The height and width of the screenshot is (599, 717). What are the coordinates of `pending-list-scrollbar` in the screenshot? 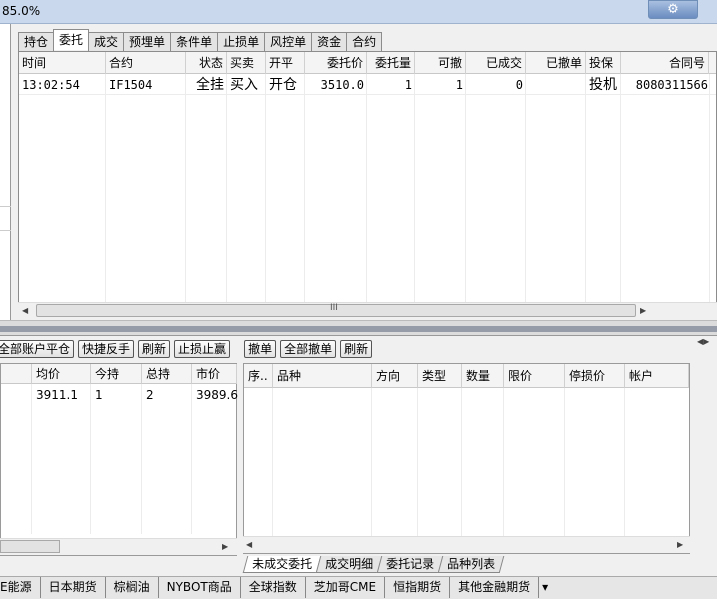 It's located at (466, 544).